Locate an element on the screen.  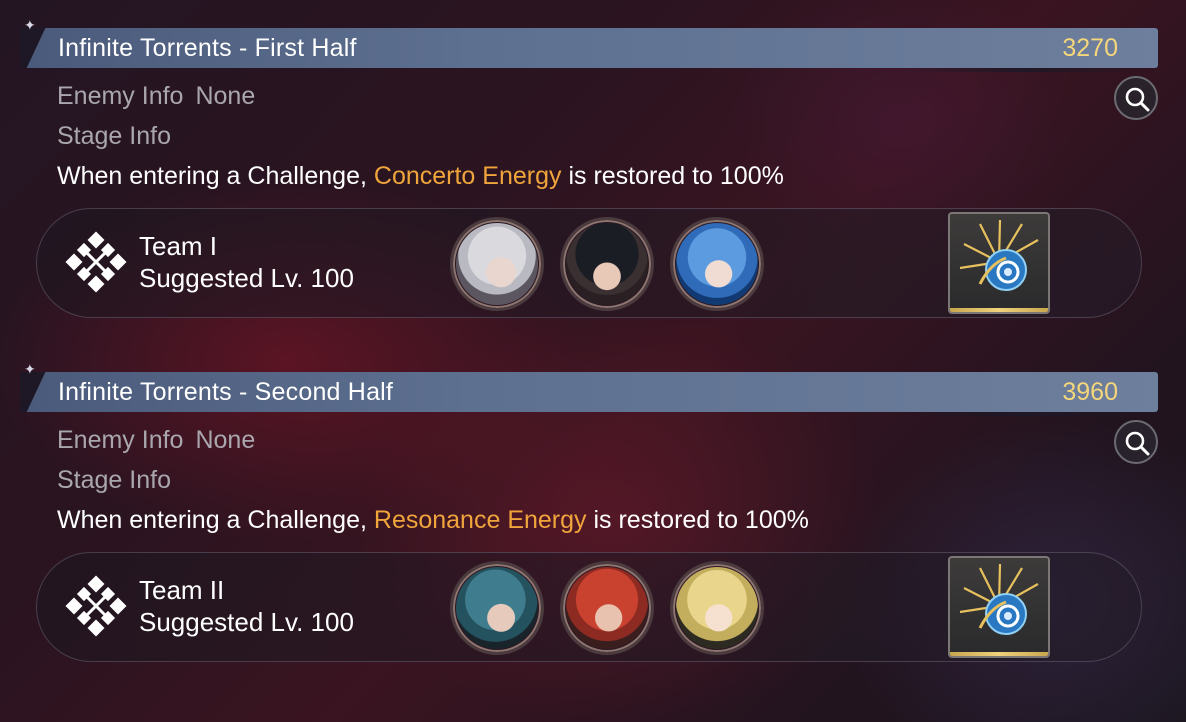
teal-haired-character-portrait is located at coordinates (497, 608).